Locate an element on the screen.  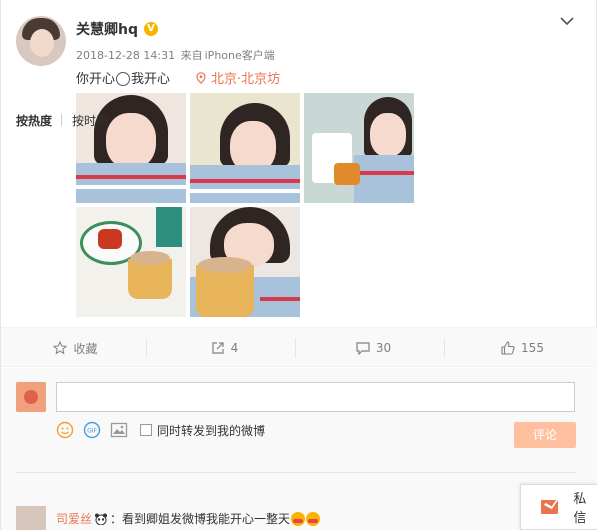
comment-body: ：看到卿姐发微博我能开心一整天 is located at coordinates (200, 519).